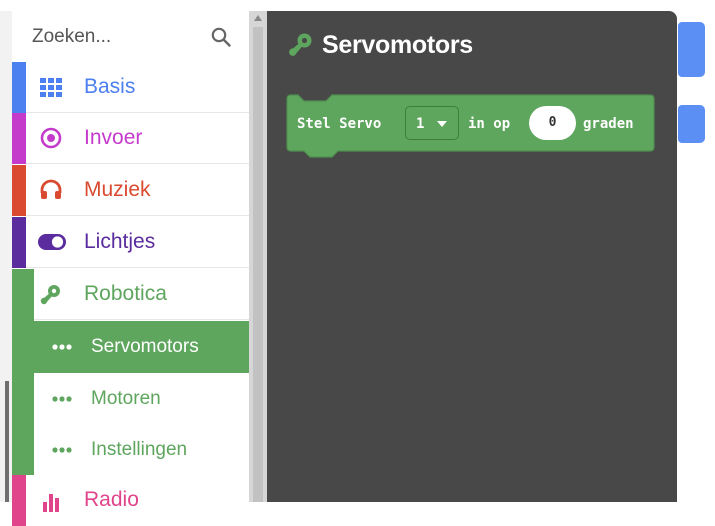  Describe the element at coordinates (51, 87) in the screenshot. I see `grid-icon` at that location.